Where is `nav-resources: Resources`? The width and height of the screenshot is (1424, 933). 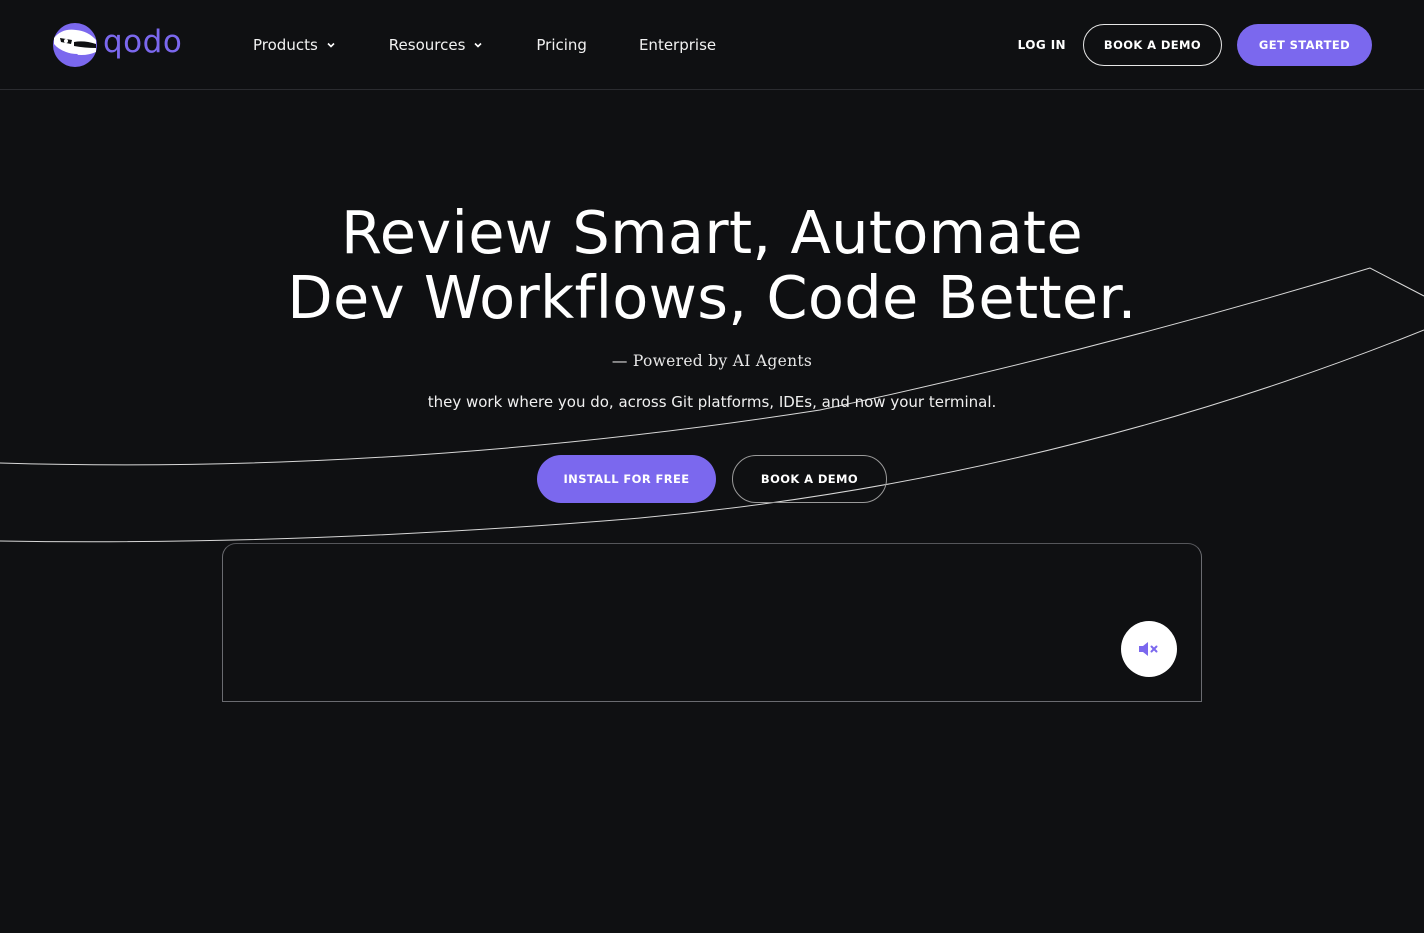 nav-resources: Resources is located at coordinates (437, 45).